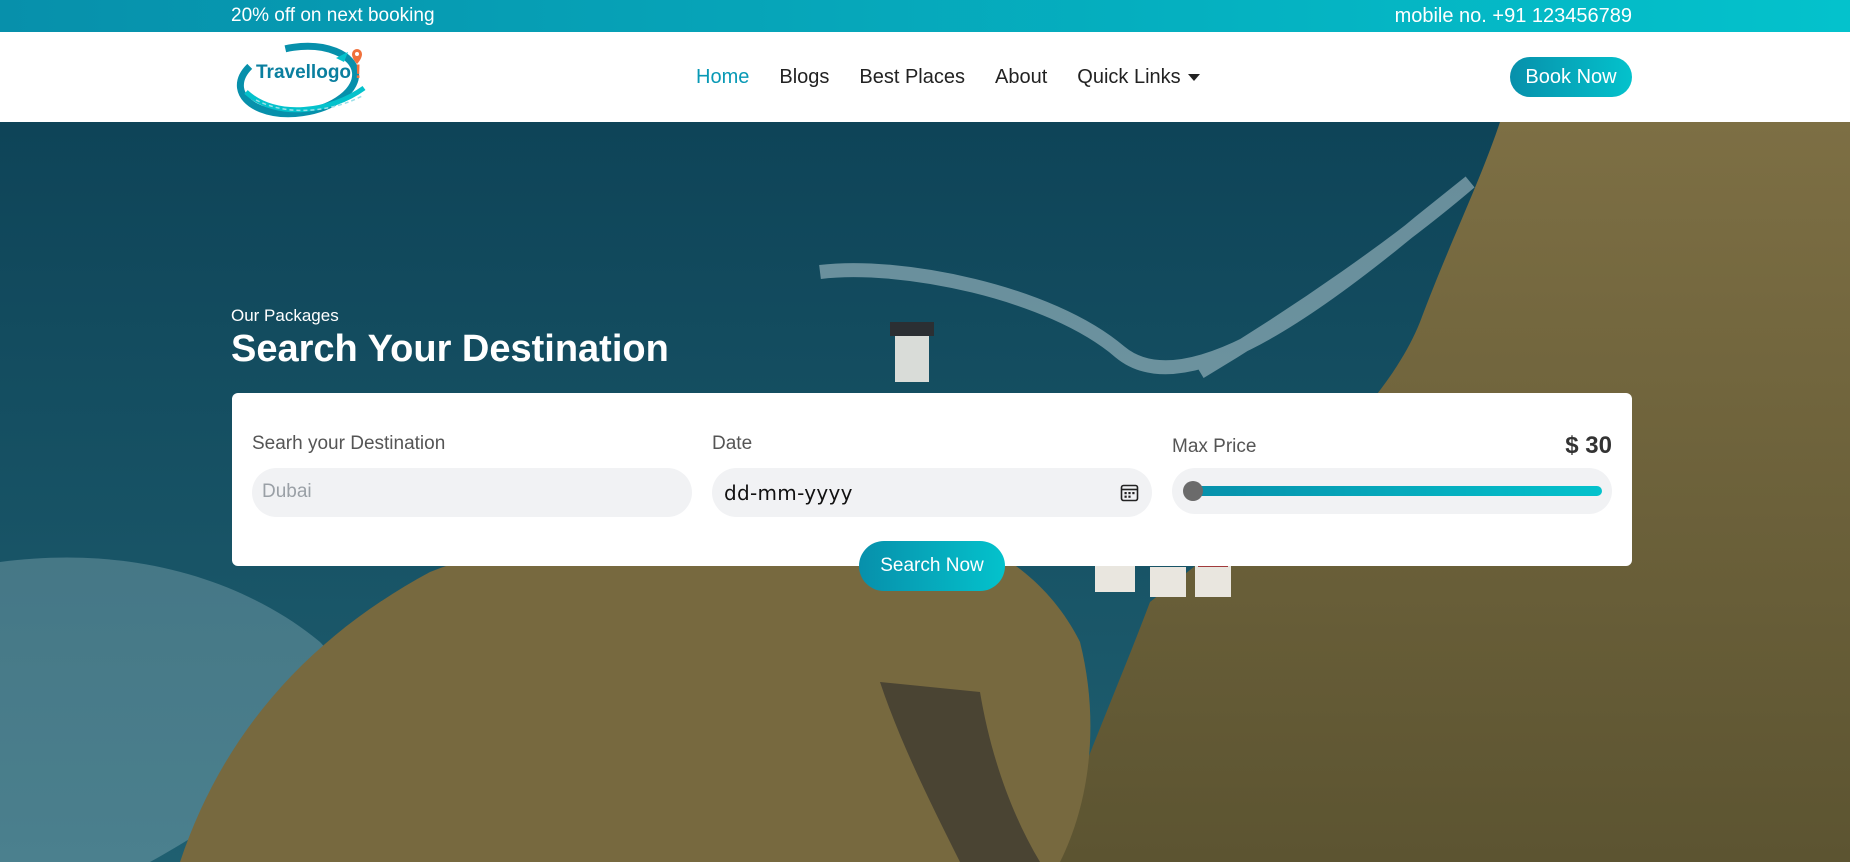 This screenshot has height=862, width=1850. I want to click on date-placeholder: dd-mm-yyyy, so click(788, 493).